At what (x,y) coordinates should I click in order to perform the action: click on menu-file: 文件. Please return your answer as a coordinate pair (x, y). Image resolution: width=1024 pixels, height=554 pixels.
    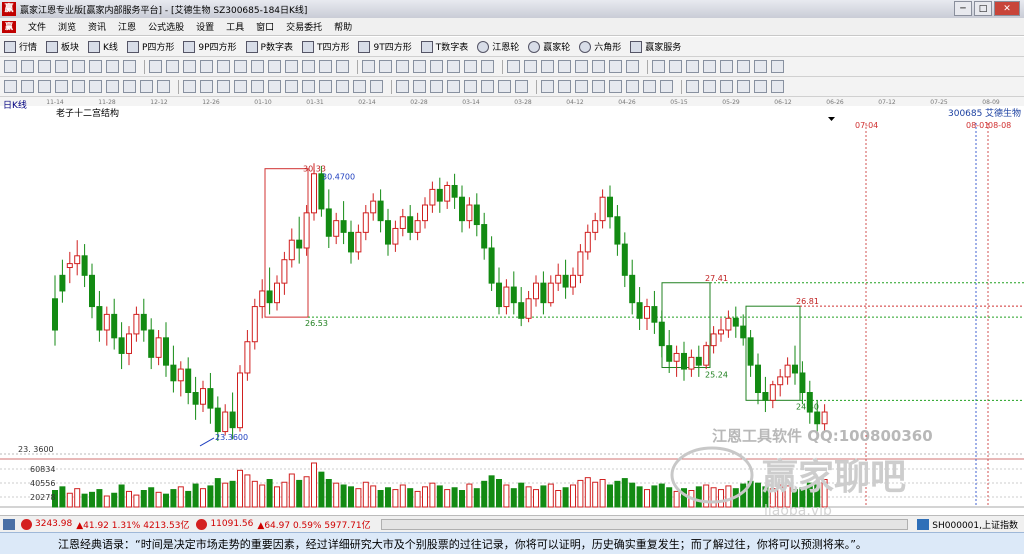
    Looking at the image, I should click on (37, 26).